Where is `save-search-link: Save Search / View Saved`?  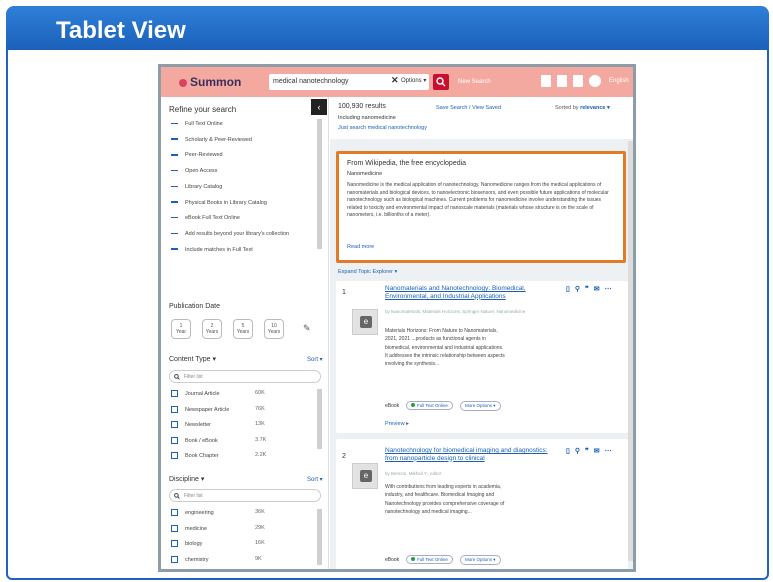 save-search-link: Save Search / View Saved is located at coordinates (468, 108).